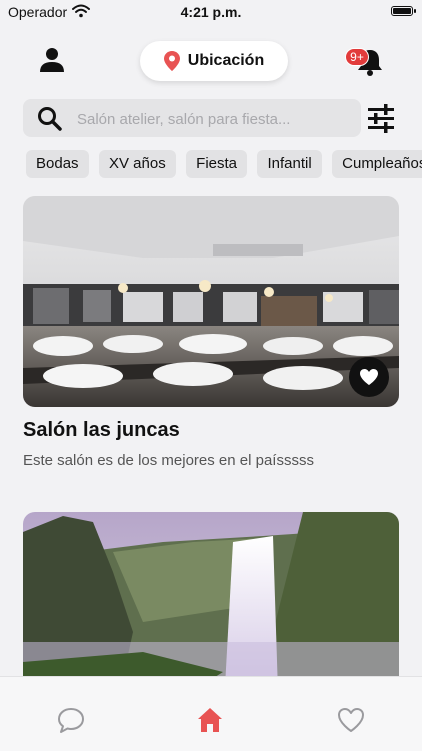 This screenshot has width=422, height=751. I want to click on chip-bodas: Bodas, so click(57, 164).